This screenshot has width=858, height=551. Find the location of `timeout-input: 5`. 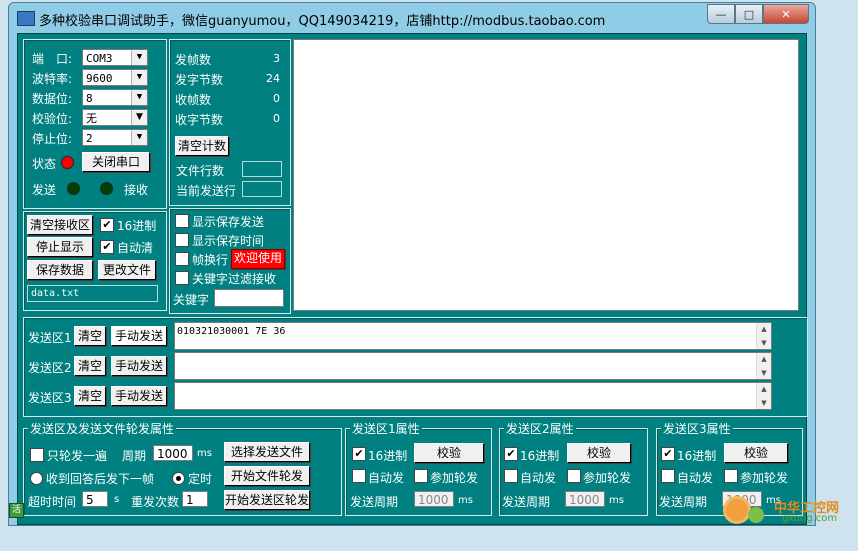

timeout-input: 5 is located at coordinates (95, 499).